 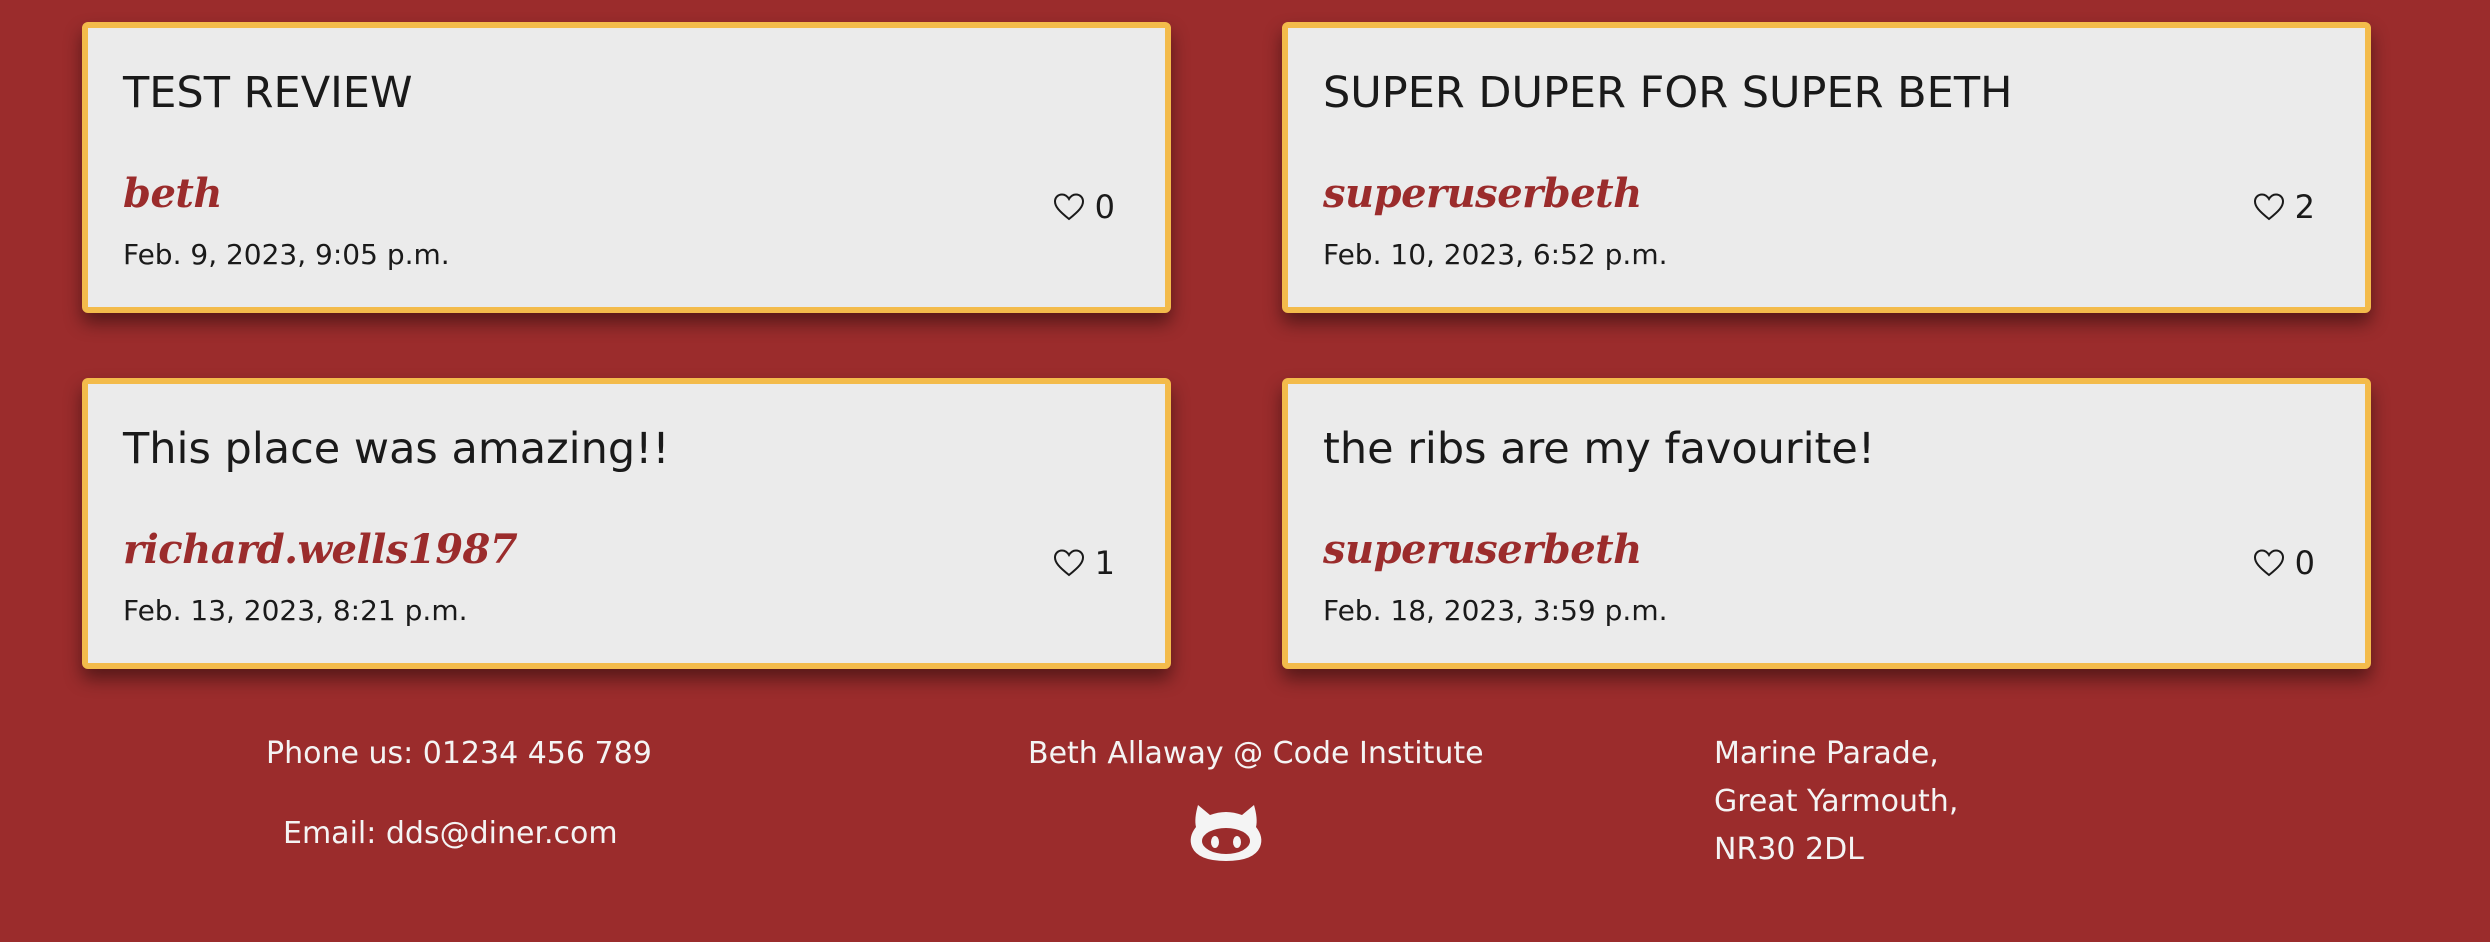 I want to click on review-author: richard.wells1987, so click(x=320, y=549).